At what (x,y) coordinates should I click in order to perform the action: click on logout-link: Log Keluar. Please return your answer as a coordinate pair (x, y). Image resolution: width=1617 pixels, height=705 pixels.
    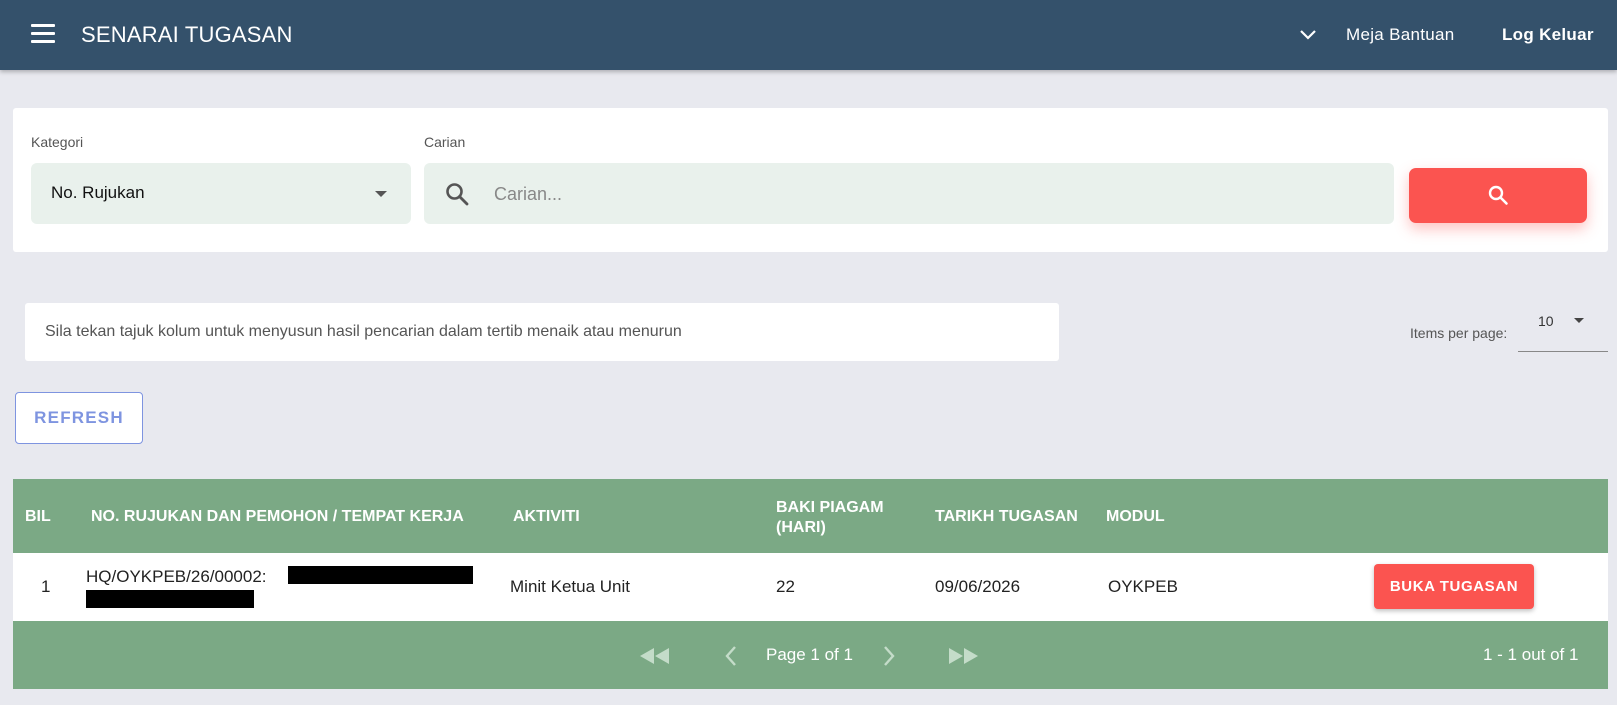
    Looking at the image, I should click on (1548, 35).